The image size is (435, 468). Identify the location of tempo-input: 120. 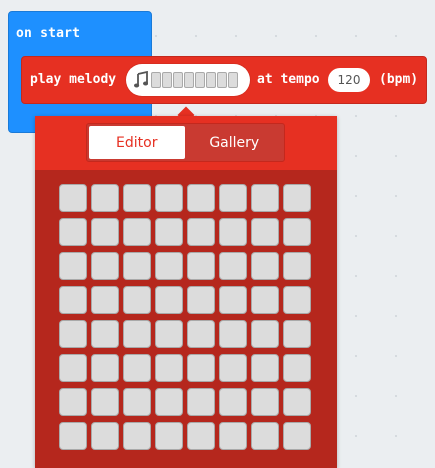
(349, 80).